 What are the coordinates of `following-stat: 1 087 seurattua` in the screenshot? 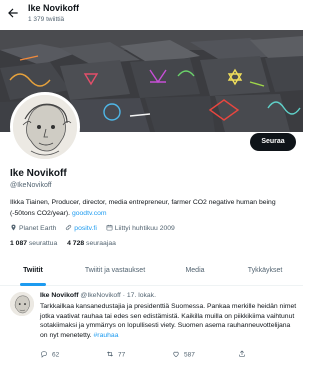 It's located at (33, 243).